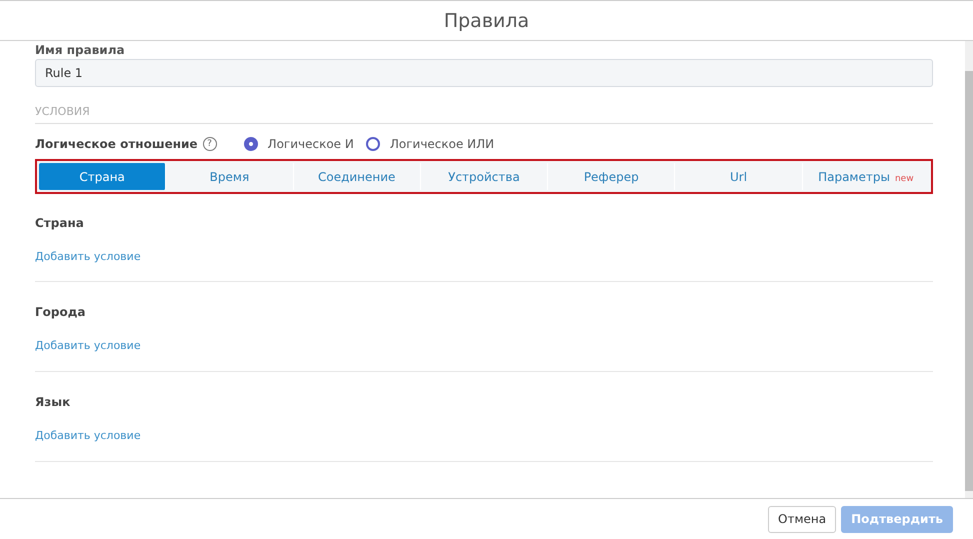 Image resolution: width=973 pixels, height=539 pixels. Describe the element at coordinates (442, 144) in the screenshot. I see `radio-label: Логическое ИЛИ` at that location.